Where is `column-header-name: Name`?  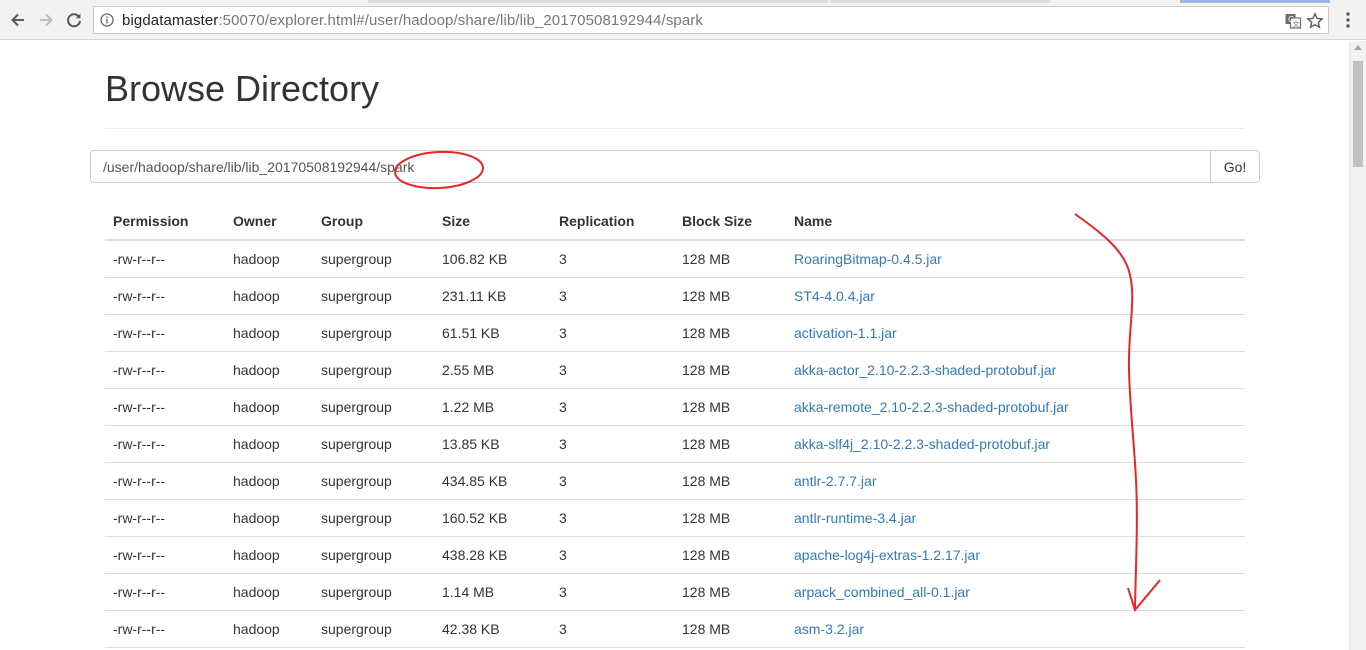
column-header-name: Name is located at coordinates (1015, 222).